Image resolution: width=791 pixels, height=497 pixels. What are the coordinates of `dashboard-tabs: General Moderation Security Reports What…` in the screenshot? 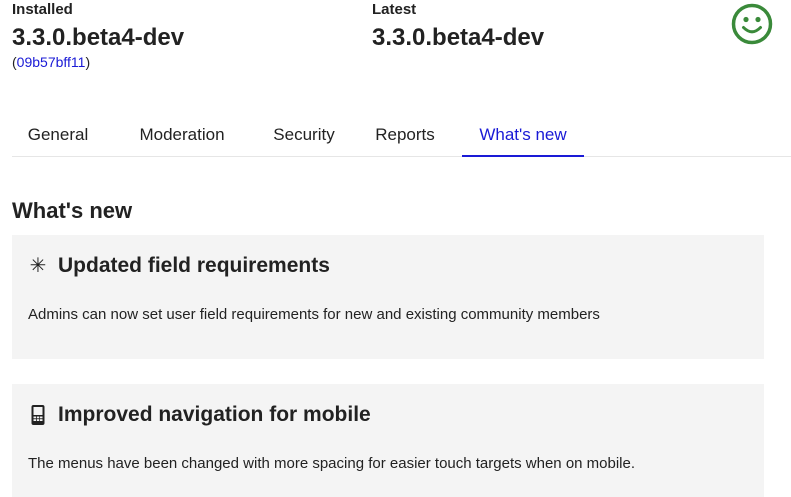 It's located at (401, 136).